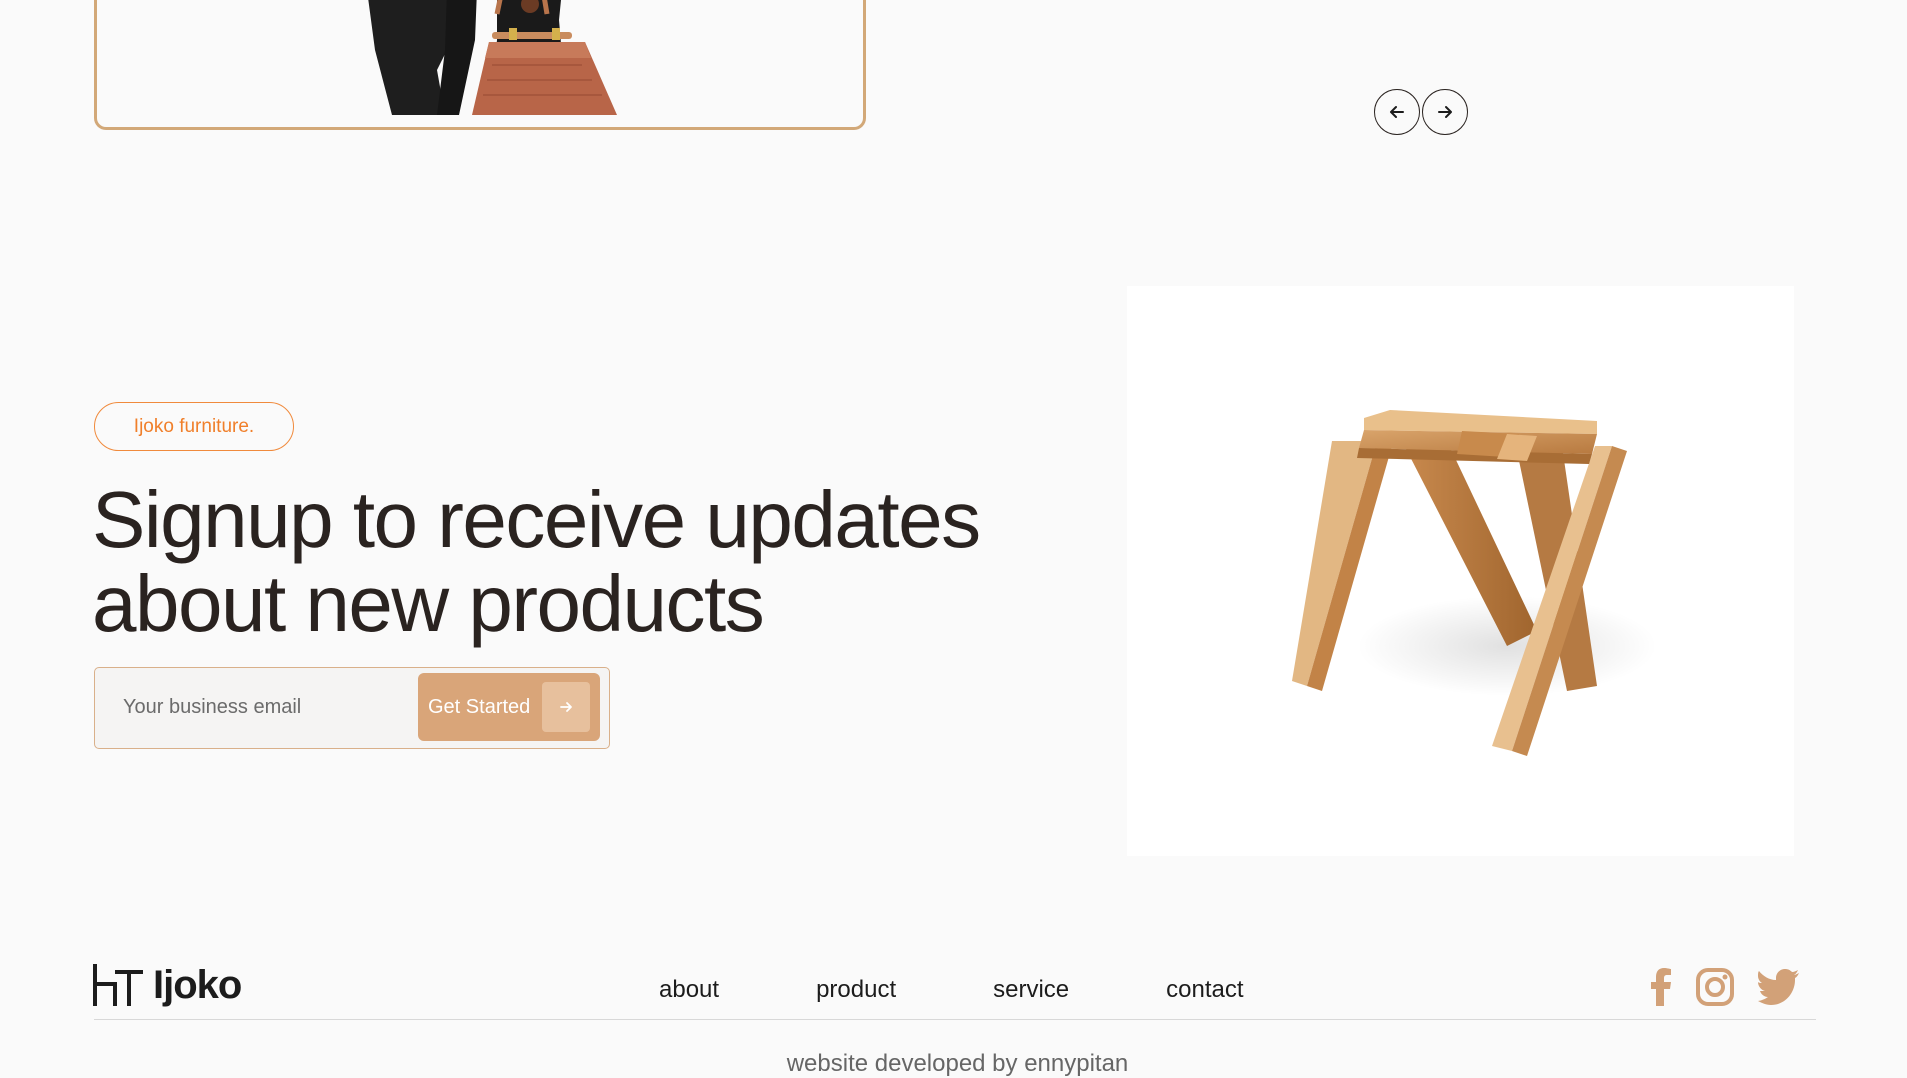 The width and height of the screenshot is (1907, 1078). I want to click on logo-mark-icon, so click(118, 985).